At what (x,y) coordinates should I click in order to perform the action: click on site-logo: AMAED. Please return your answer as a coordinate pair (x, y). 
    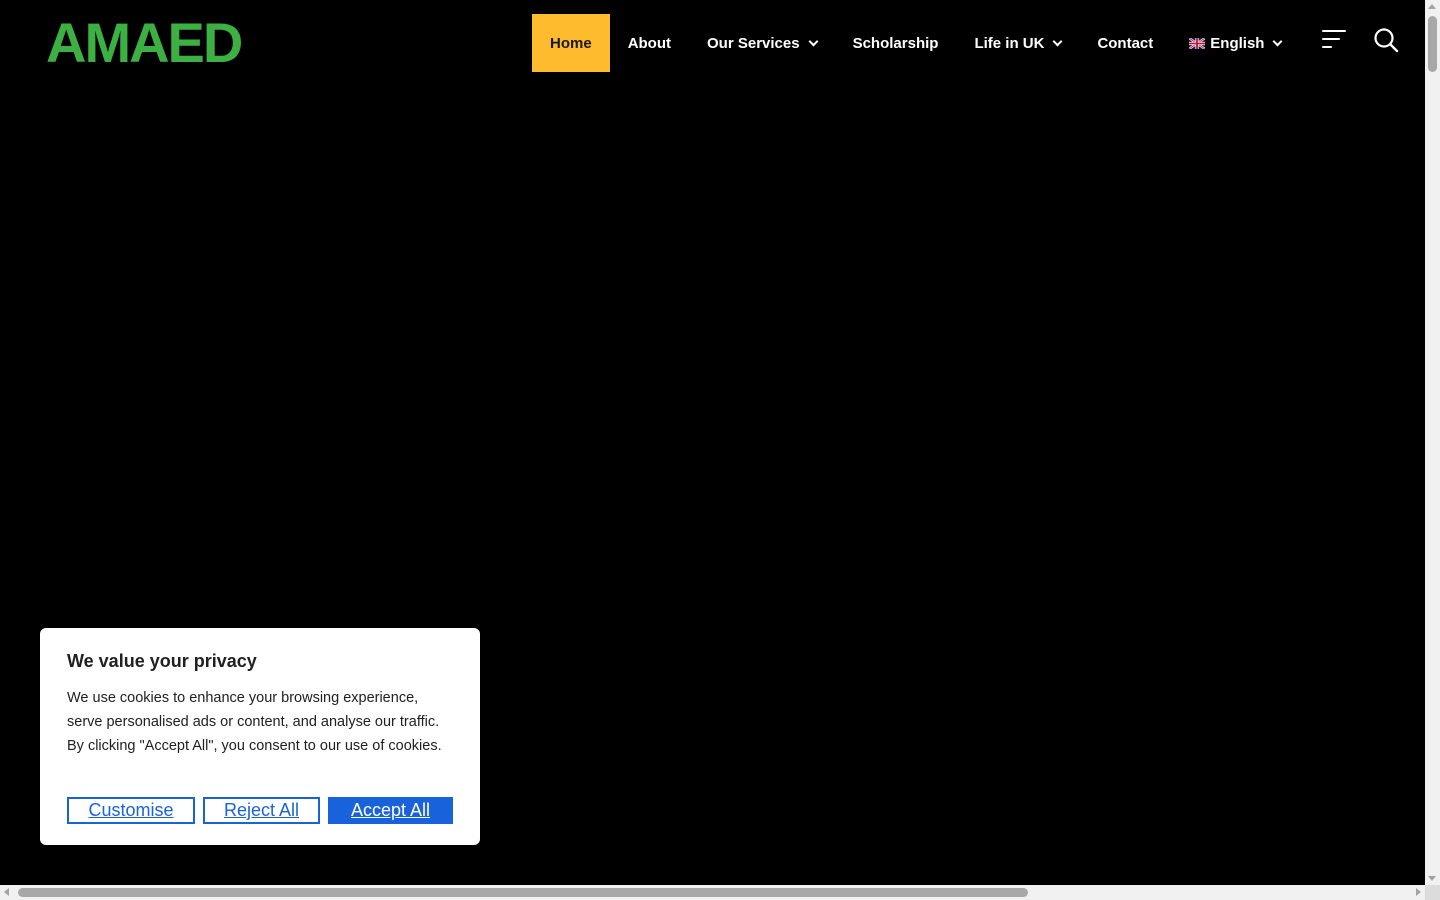
    Looking at the image, I should click on (156, 42).